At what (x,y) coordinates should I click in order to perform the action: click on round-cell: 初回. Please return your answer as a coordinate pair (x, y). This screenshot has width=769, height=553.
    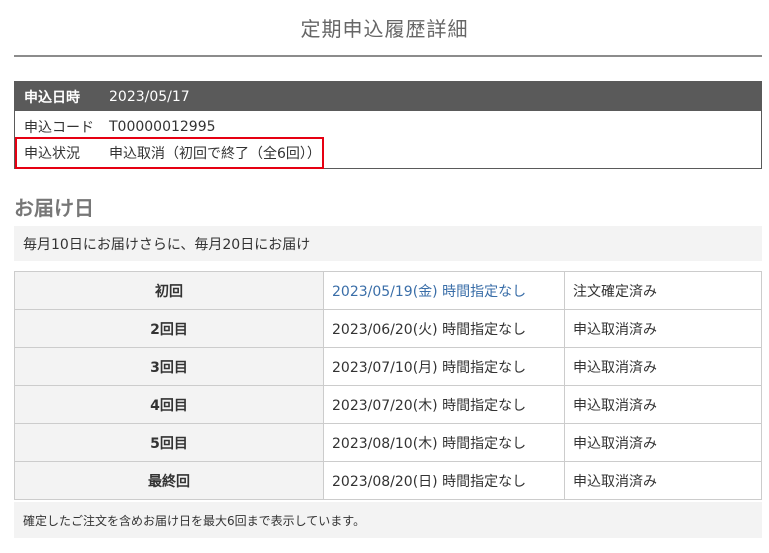
    Looking at the image, I should click on (169, 290).